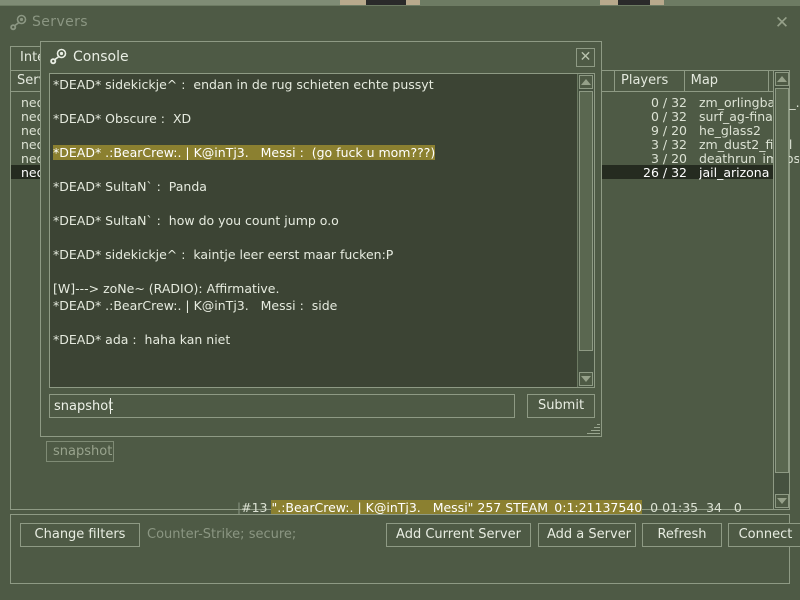  I want to click on console-scrollbar, so click(585, 230).